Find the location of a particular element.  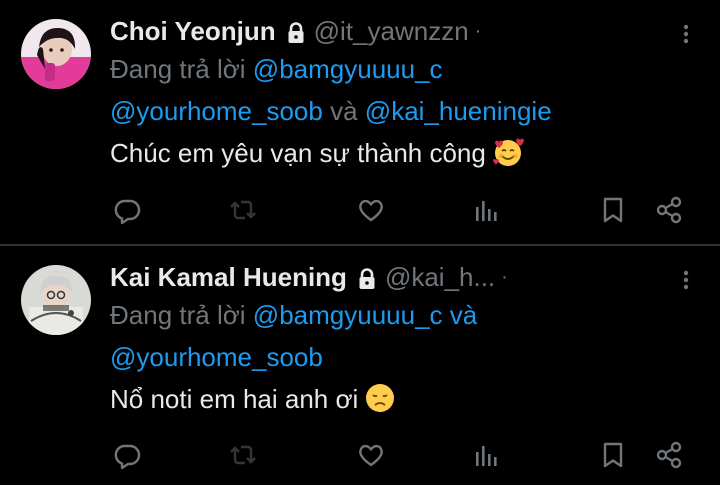

reply-context-continued: @yourhome_soob và @kai_hueningie is located at coordinates (405, 111).